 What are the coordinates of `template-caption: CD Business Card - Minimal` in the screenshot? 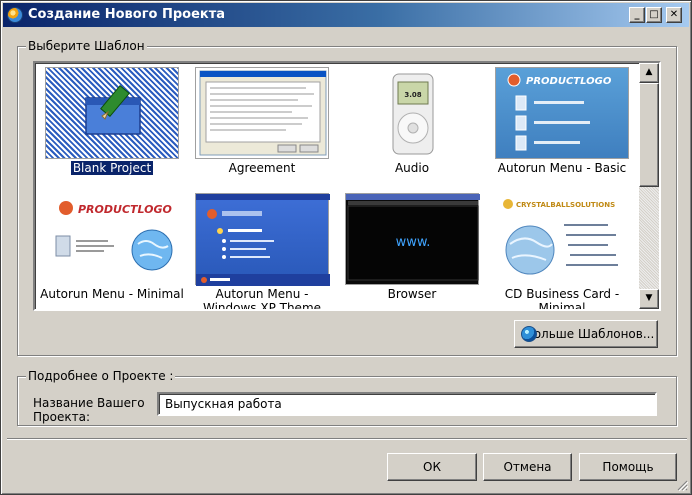 It's located at (562, 299).